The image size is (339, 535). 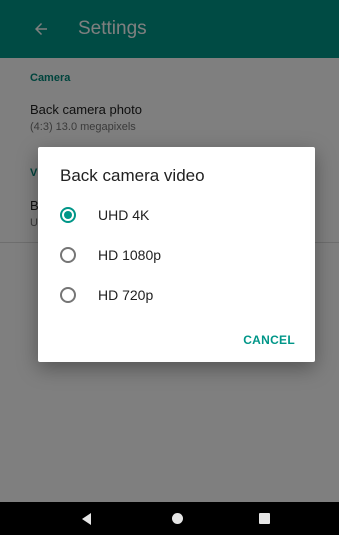 What do you see at coordinates (86, 519) in the screenshot?
I see `back-triangle-icon` at bounding box center [86, 519].